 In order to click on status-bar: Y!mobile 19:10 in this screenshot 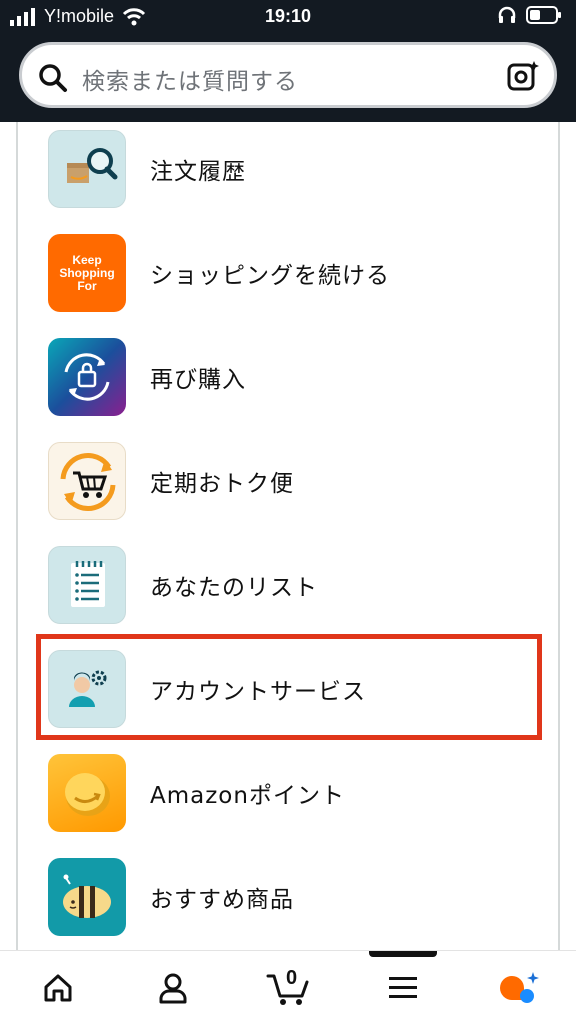, I will do `click(288, 17)`.